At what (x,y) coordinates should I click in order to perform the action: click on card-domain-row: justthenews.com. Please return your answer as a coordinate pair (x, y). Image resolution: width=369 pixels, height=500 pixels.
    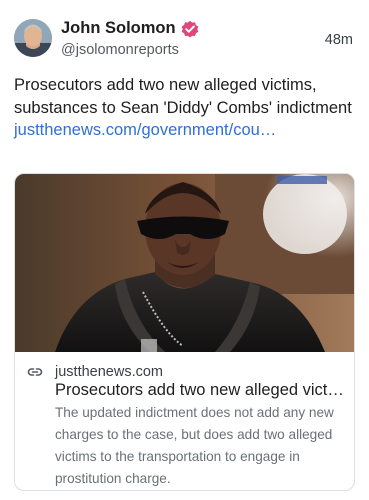
    Looking at the image, I should click on (95, 372).